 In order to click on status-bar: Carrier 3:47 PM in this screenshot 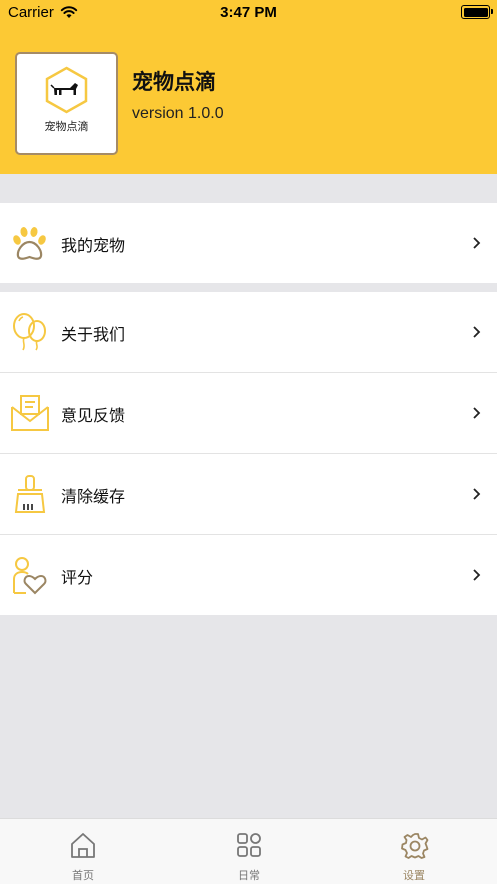, I will do `click(248, 13)`.